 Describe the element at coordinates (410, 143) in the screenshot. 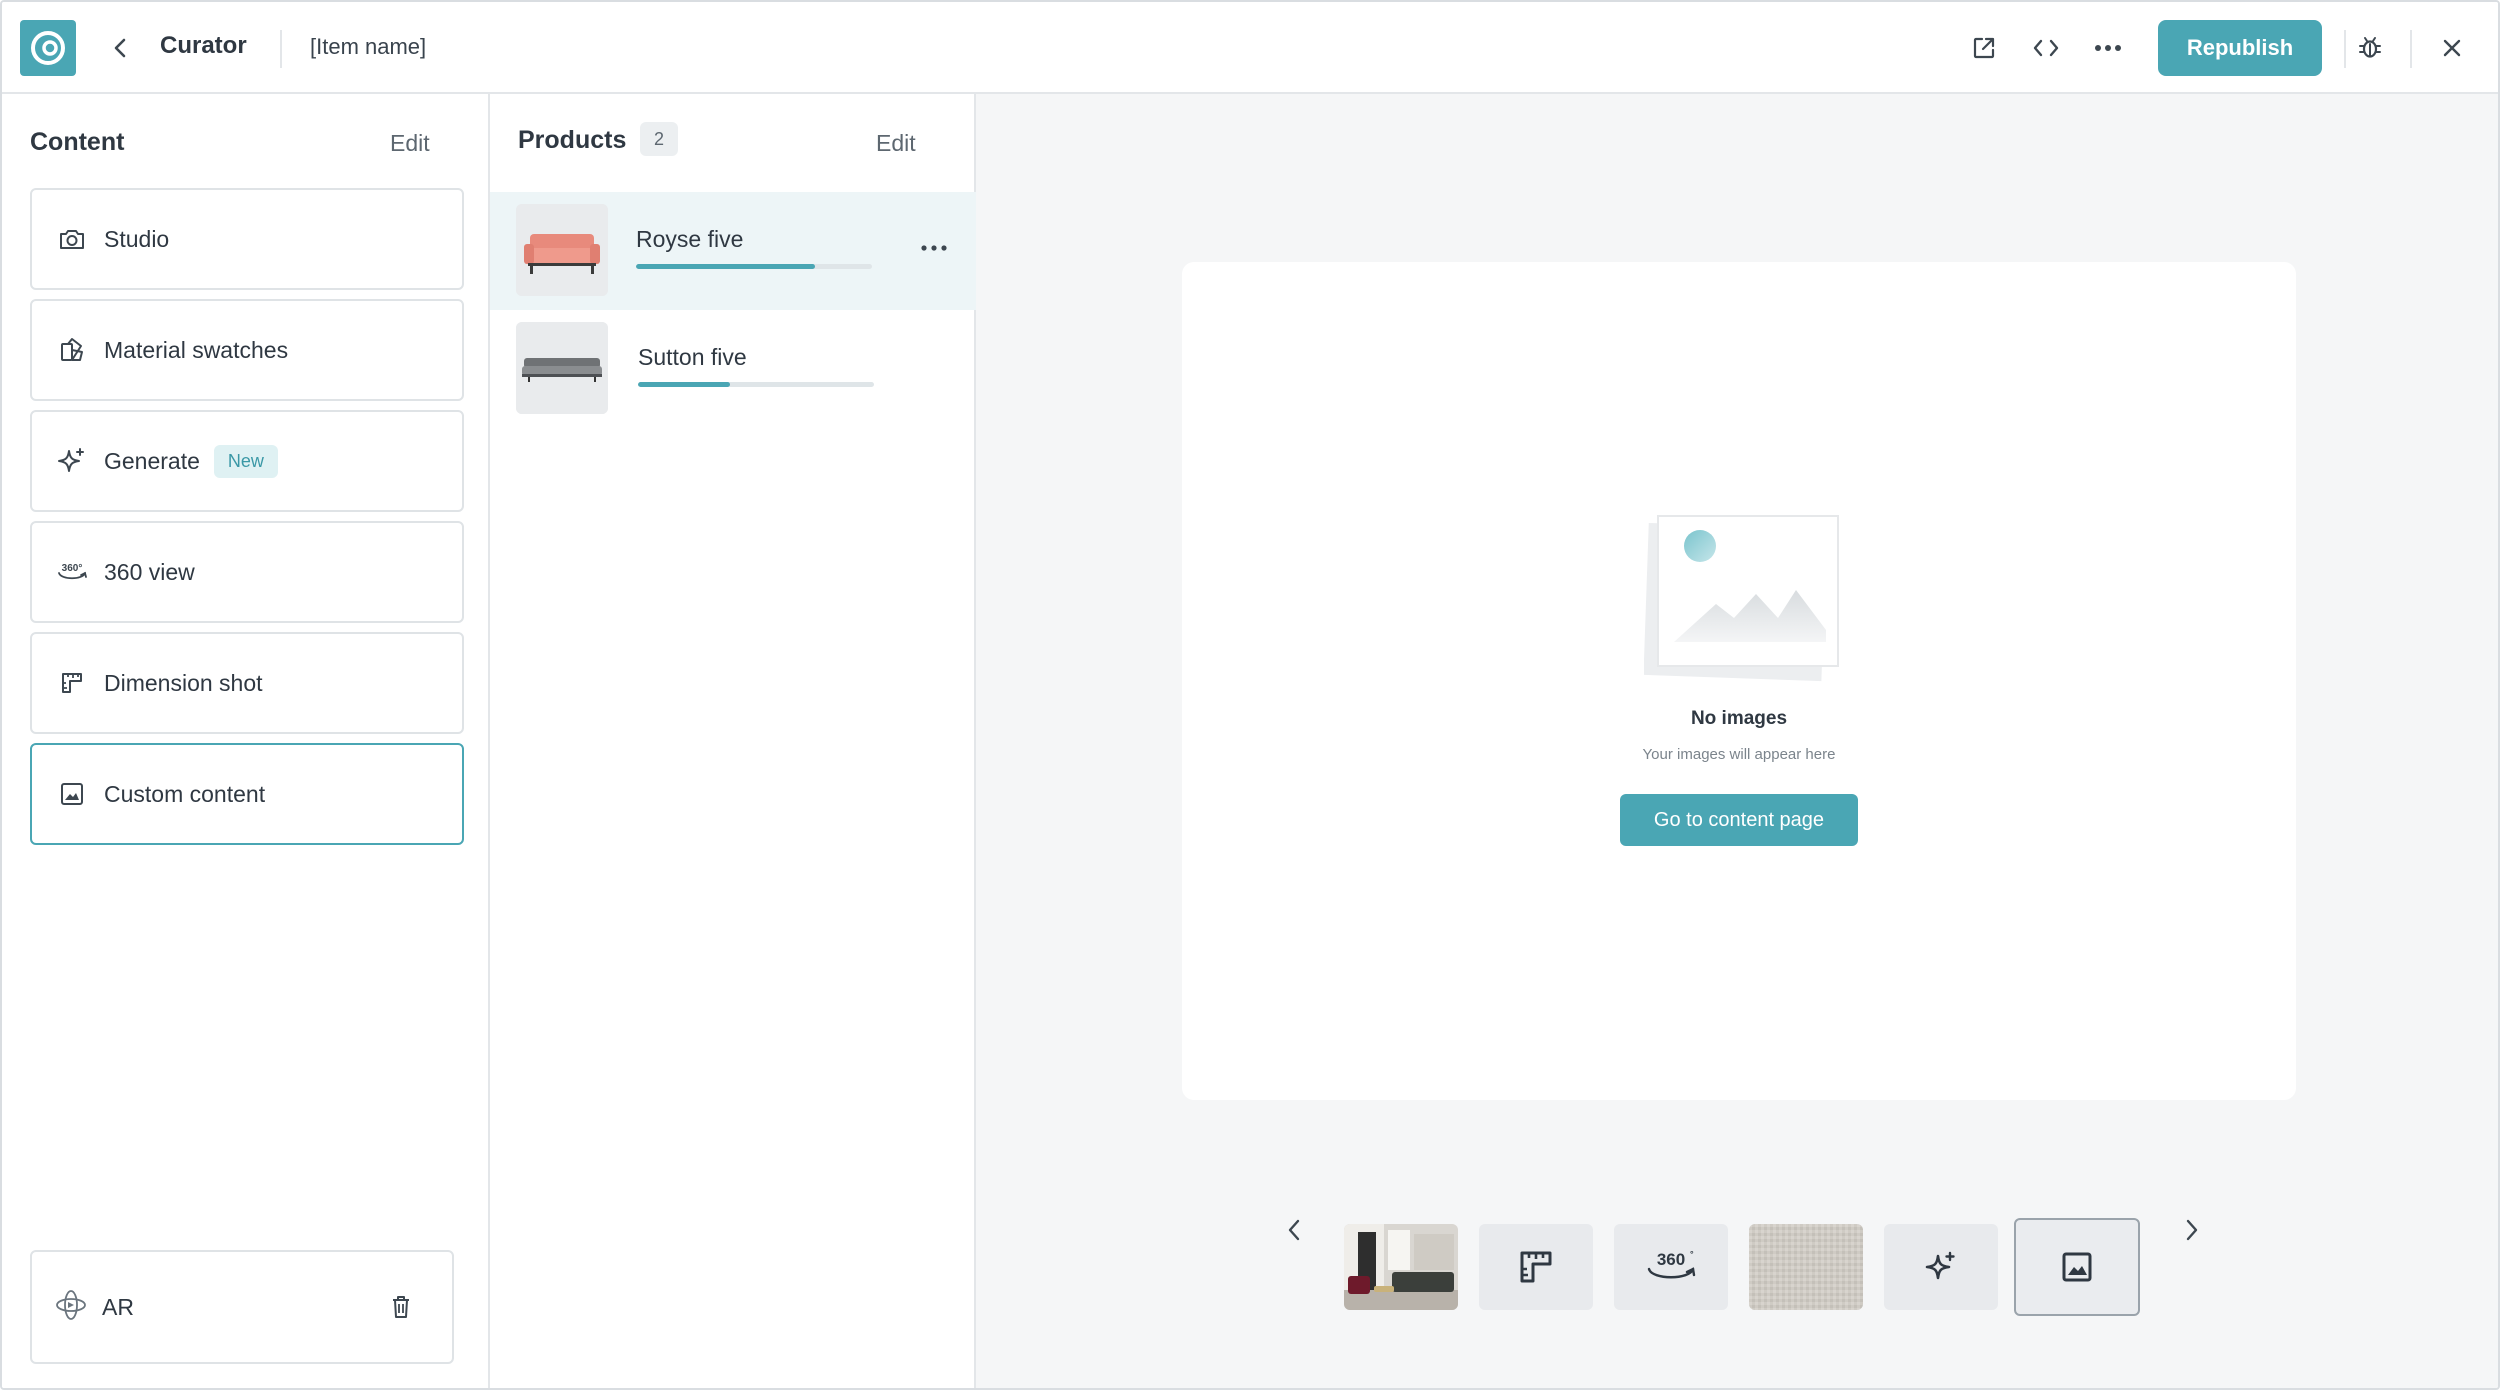

I see `content-edit-button: Edit` at that location.